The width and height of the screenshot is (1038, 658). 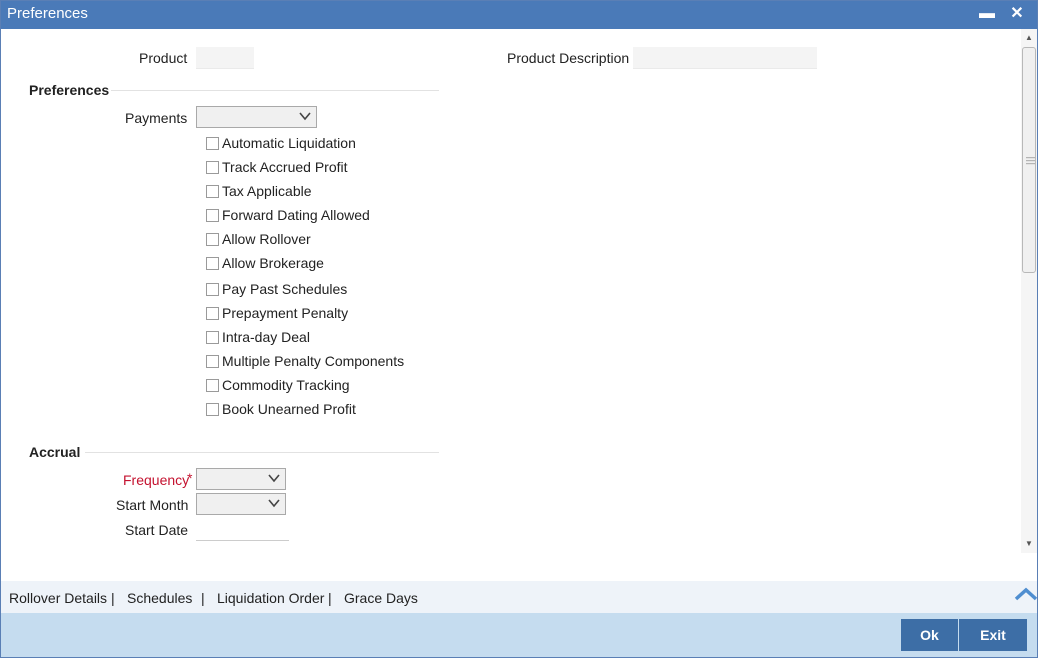 What do you see at coordinates (163, 58) in the screenshot?
I see `product-label: Product` at bounding box center [163, 58].